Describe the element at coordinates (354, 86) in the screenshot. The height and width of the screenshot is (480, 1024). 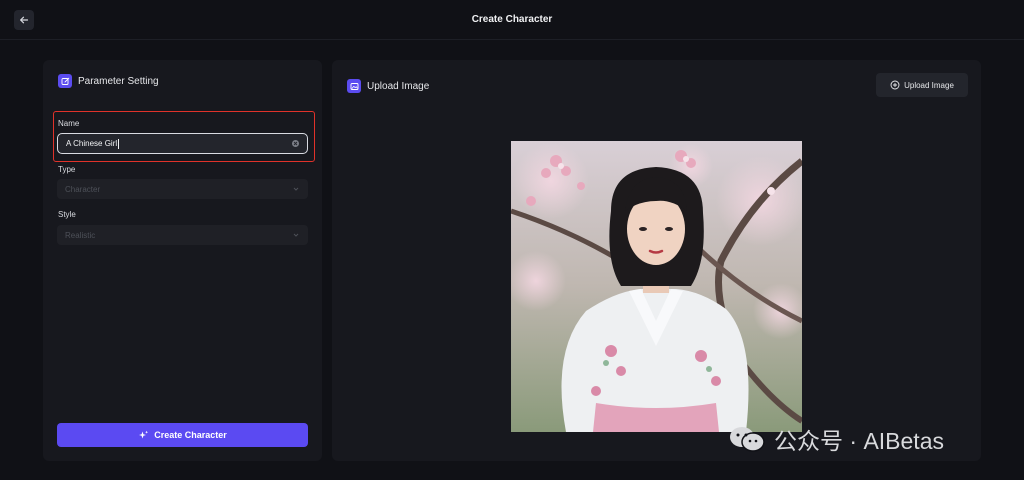
I see `image-icon` at that location.